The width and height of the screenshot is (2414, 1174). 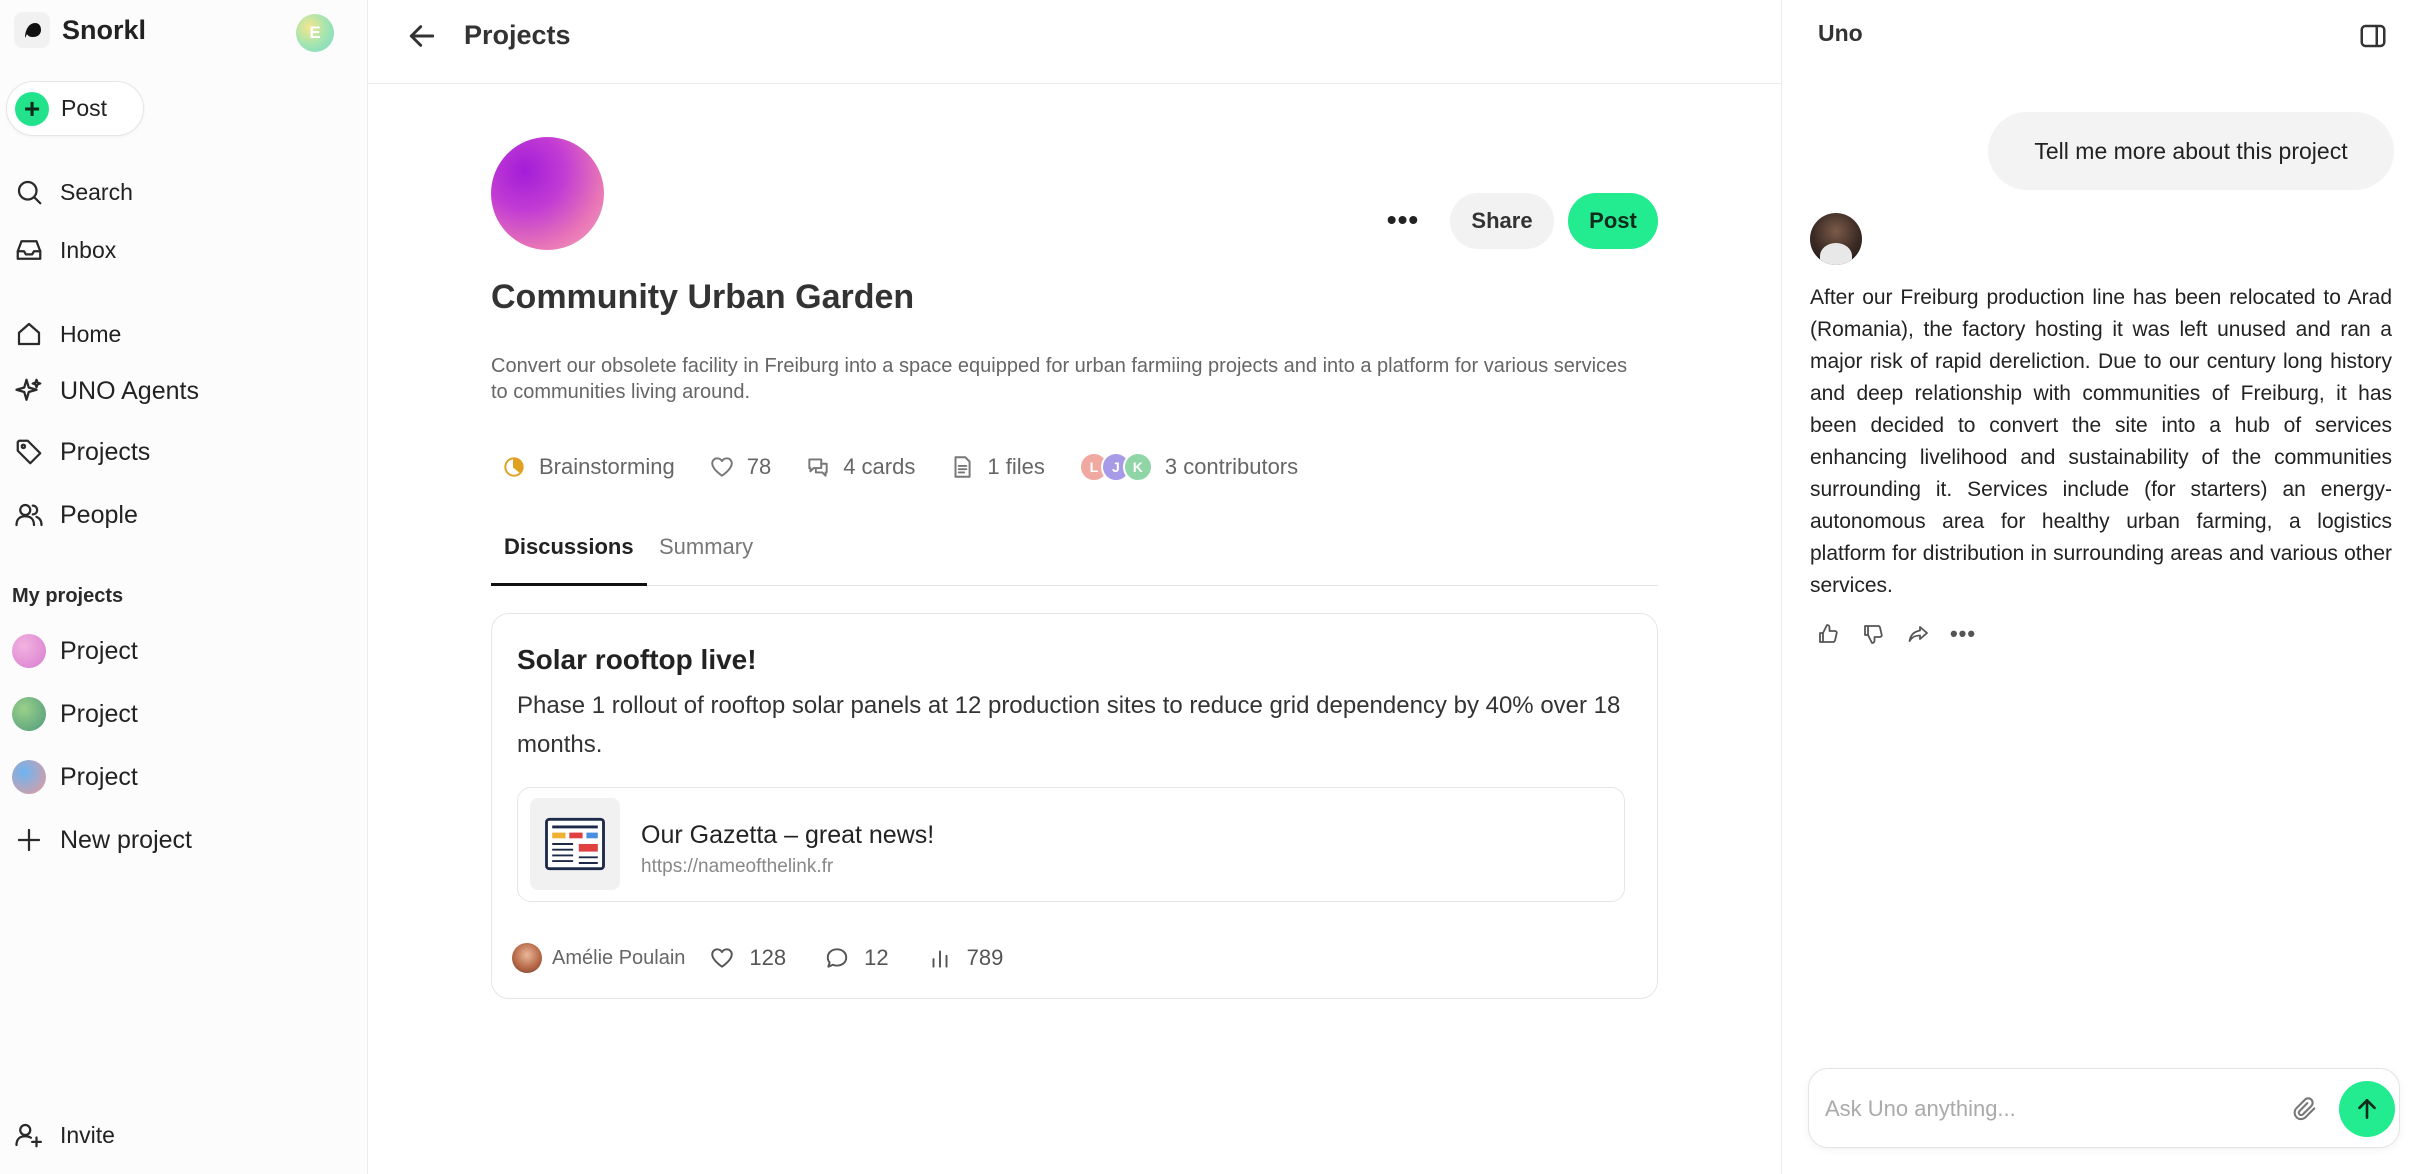 I want to click on likes-count: 128, so click(x=768, y=957).